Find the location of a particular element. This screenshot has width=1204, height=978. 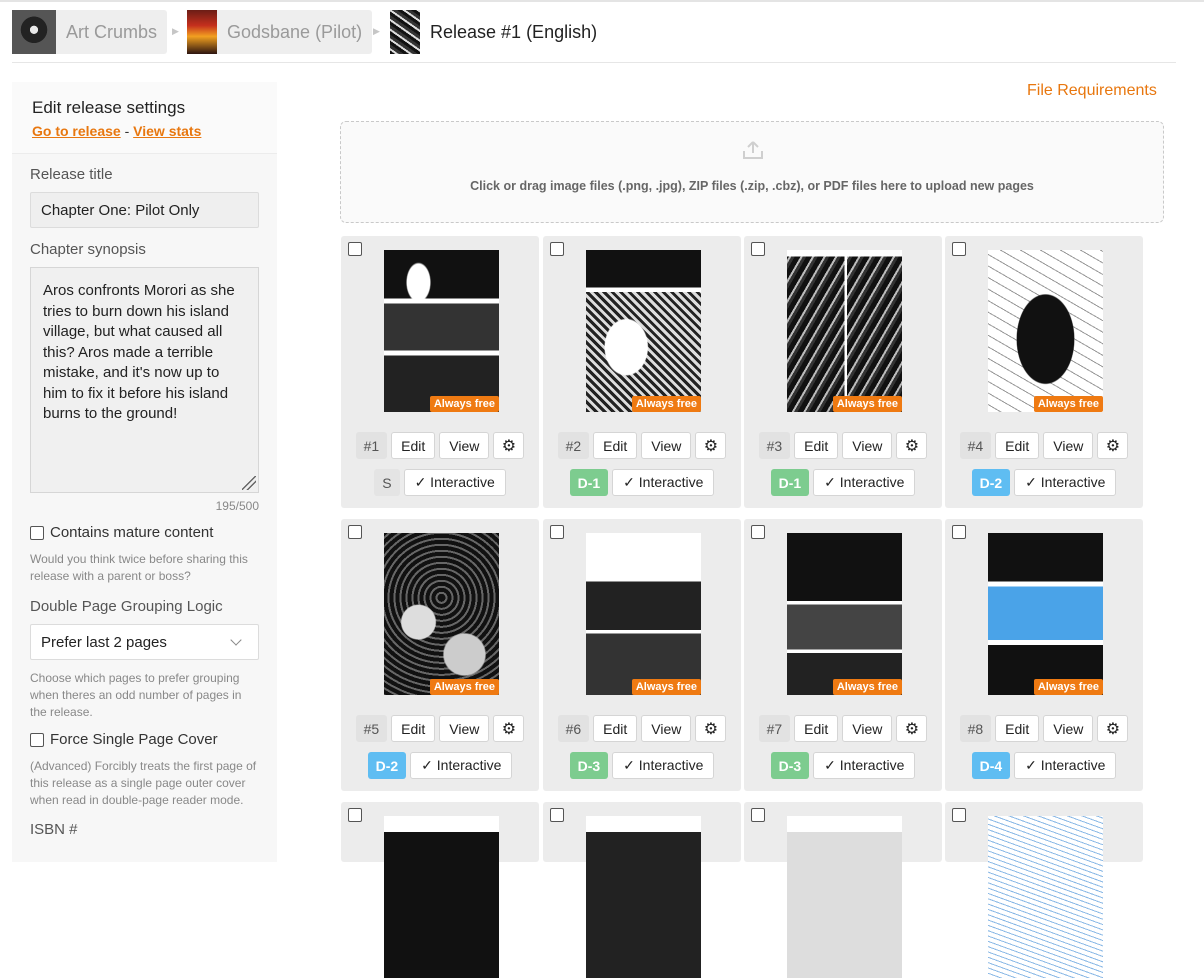

page-card: Always free #4 Edit View ⚙ D-2 ✓ Interactive is located at coordinates (1044, 372).